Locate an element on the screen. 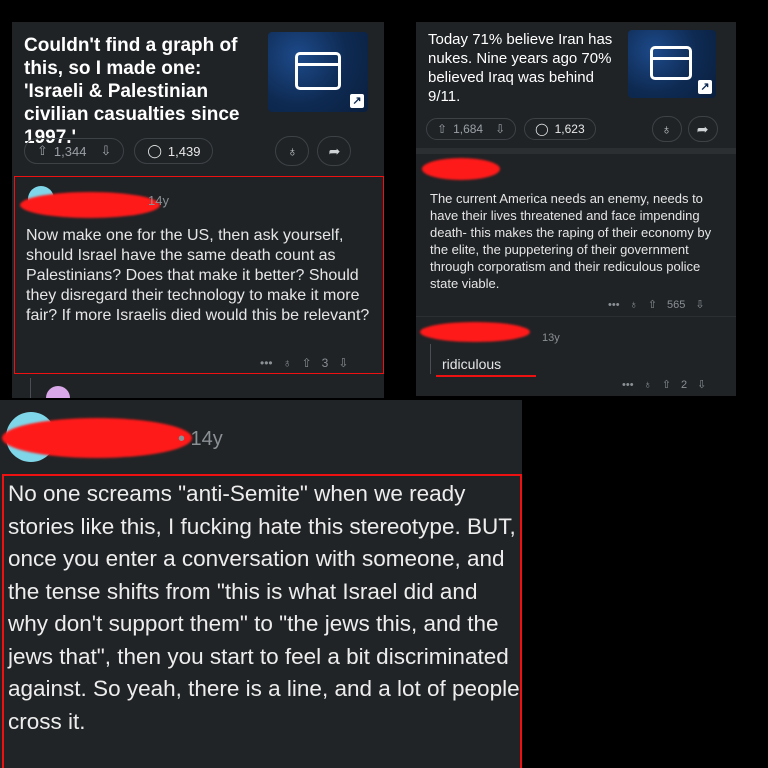 The width and height of the screenshot is (768, 768). upvote-count: 1,344 is located at coordinates (70, 151).